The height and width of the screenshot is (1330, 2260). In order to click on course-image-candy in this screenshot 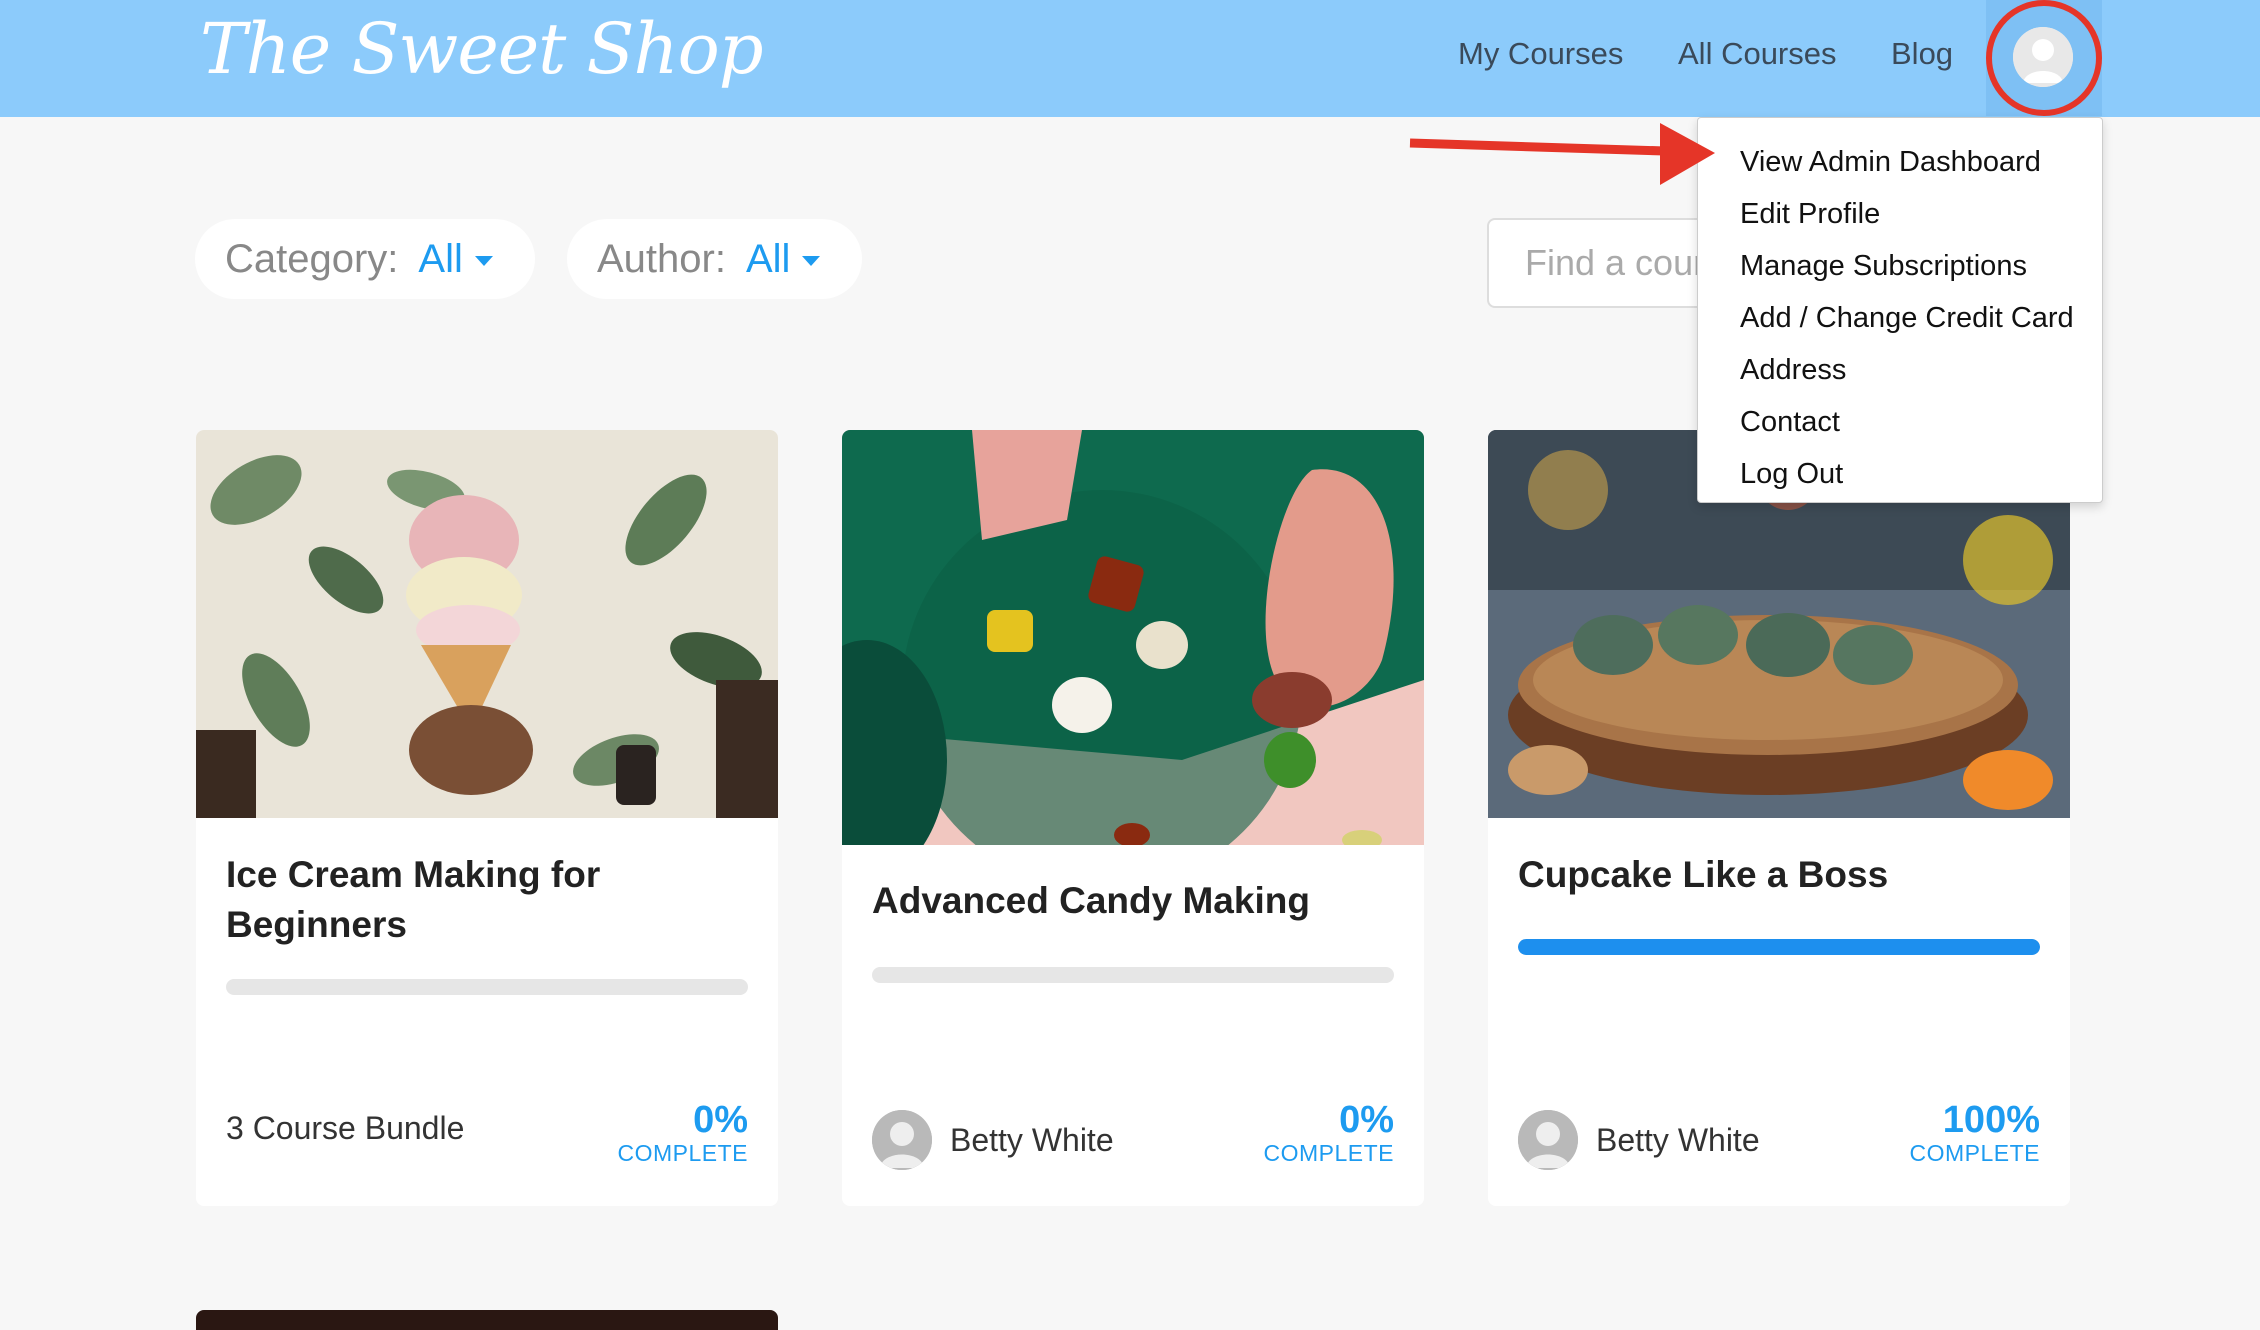, I will do `click(1133, 637)`.